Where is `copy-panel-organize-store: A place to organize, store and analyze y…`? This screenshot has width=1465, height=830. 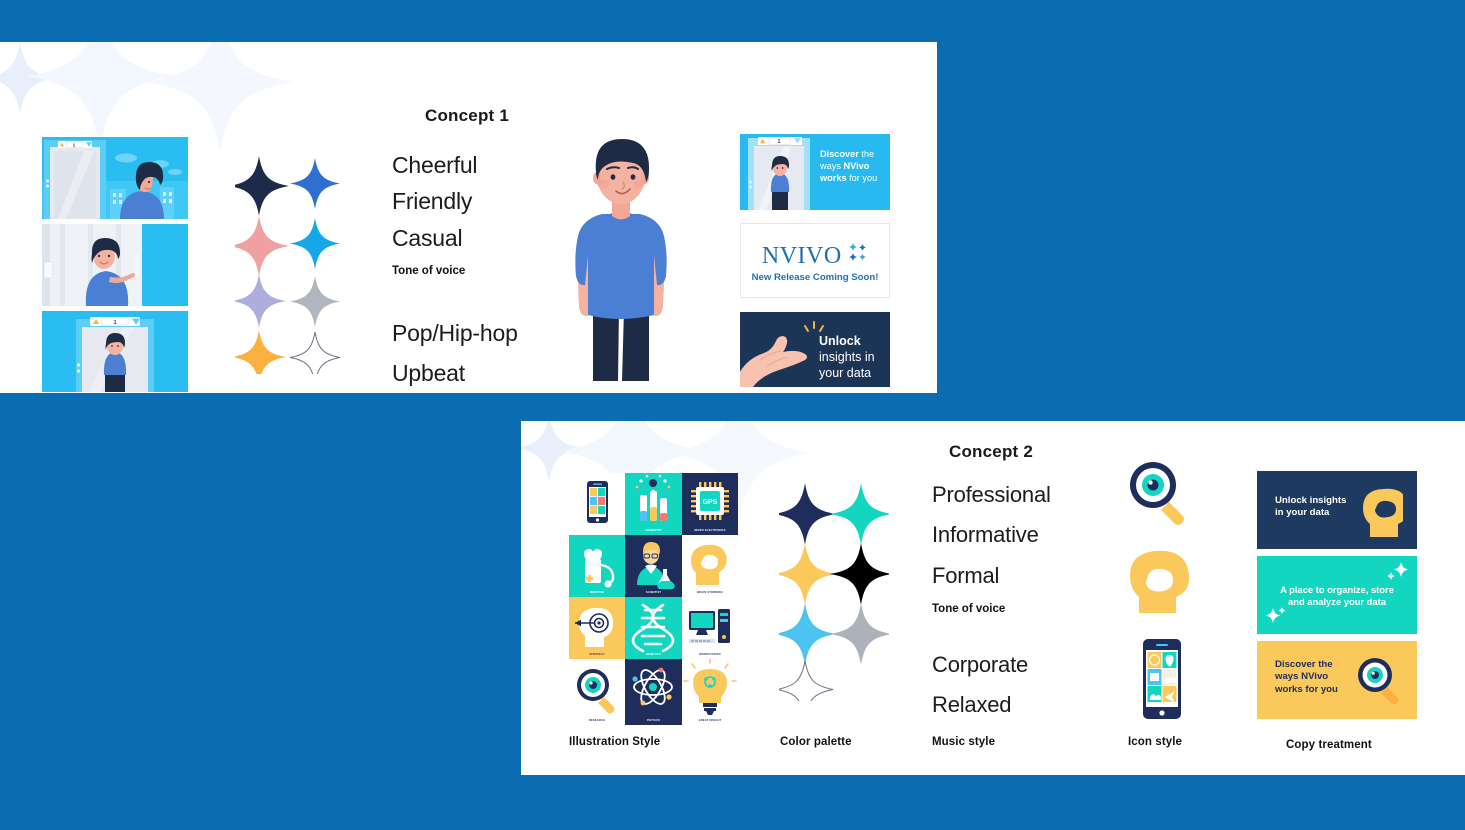
copy-panel-organize-store: A place to organize, store and analyze y… is located at coordinates (1337, 595).